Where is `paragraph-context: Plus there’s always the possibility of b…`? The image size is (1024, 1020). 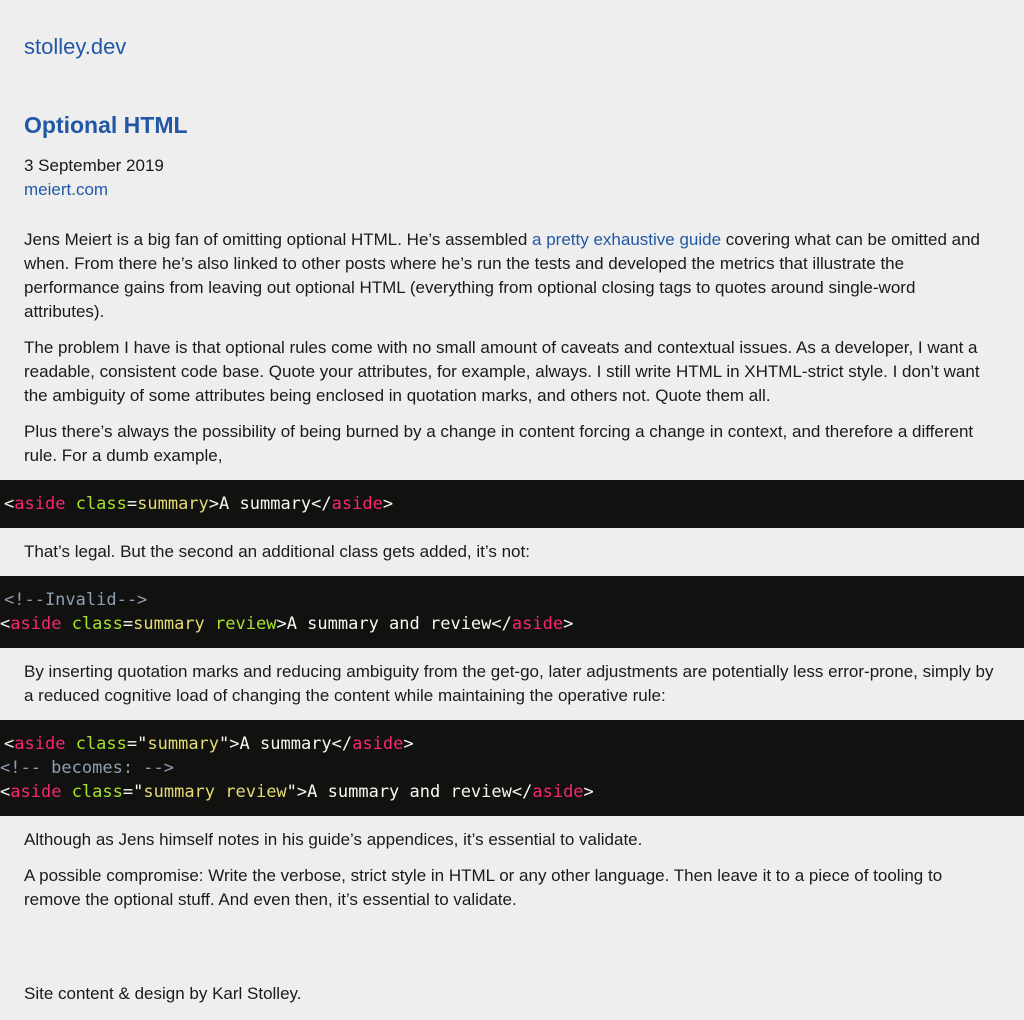 paragraph-context: Plus there’s always the possibility of b… is located at coordinates (499, 443).